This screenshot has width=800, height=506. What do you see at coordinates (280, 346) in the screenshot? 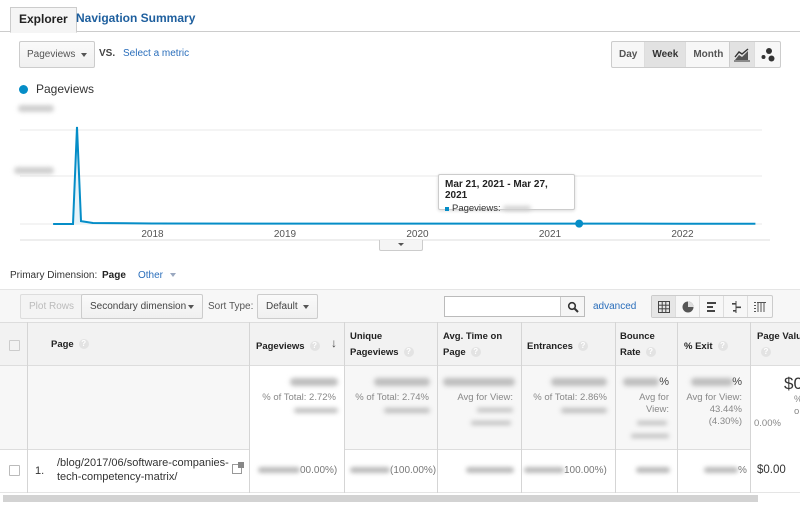
I see `header-label: Pageviews` at bounding box center [280, 346].